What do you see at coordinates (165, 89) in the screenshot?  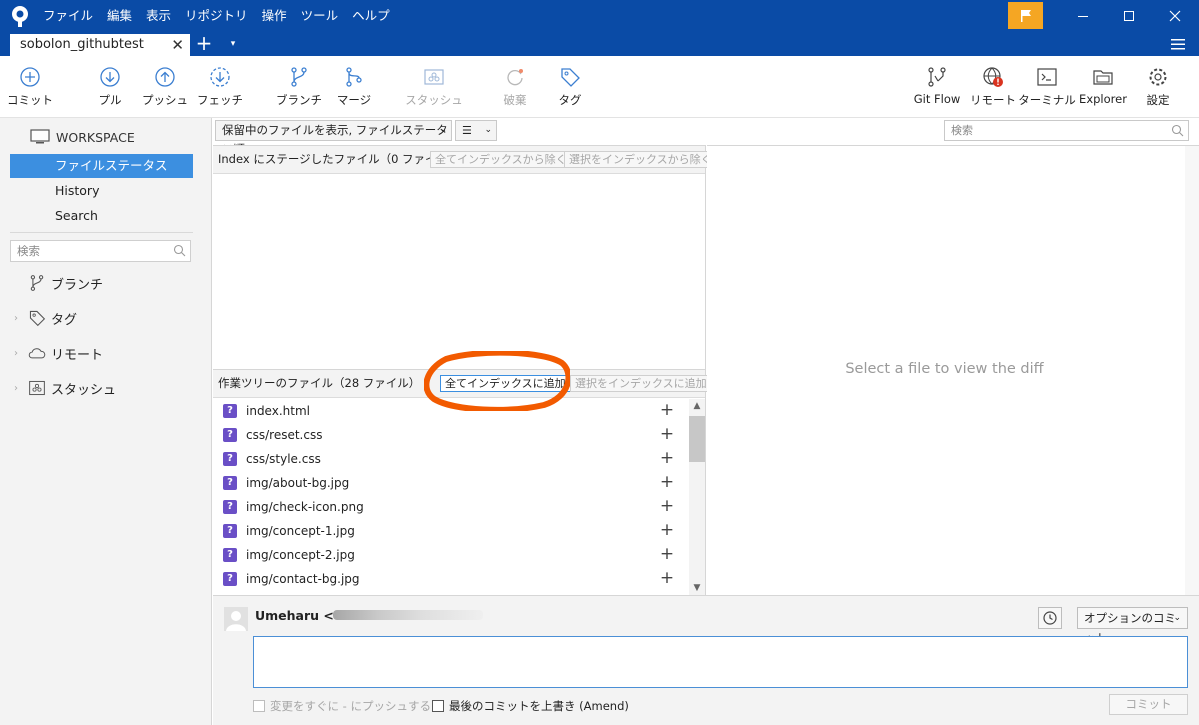 I see `push-button: プッシュ` at bounding box center [165, 89].